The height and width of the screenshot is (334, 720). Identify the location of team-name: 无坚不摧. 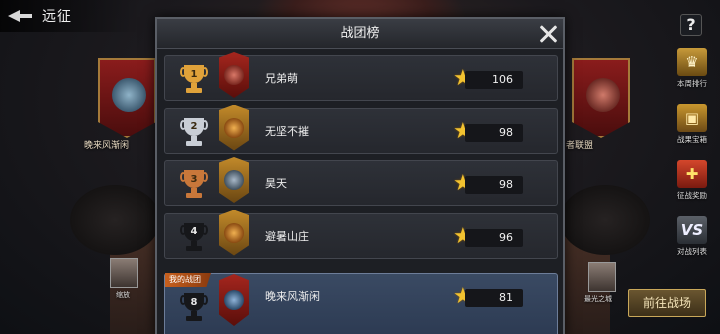
(287, 131).